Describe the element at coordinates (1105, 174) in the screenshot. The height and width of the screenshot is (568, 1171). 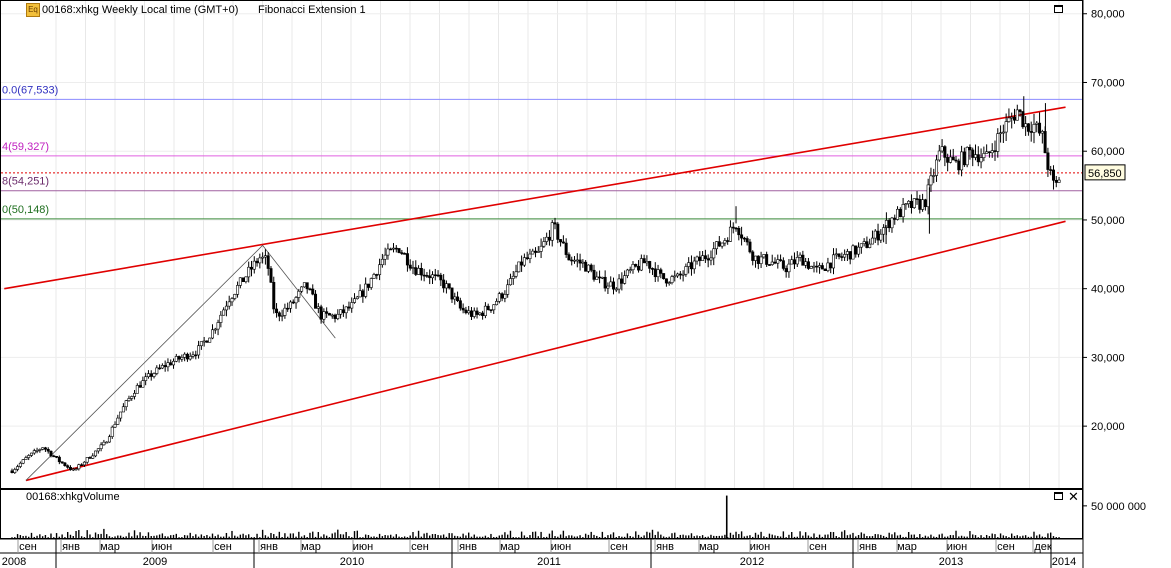
I see `current-price-label: 56,850` at that location.